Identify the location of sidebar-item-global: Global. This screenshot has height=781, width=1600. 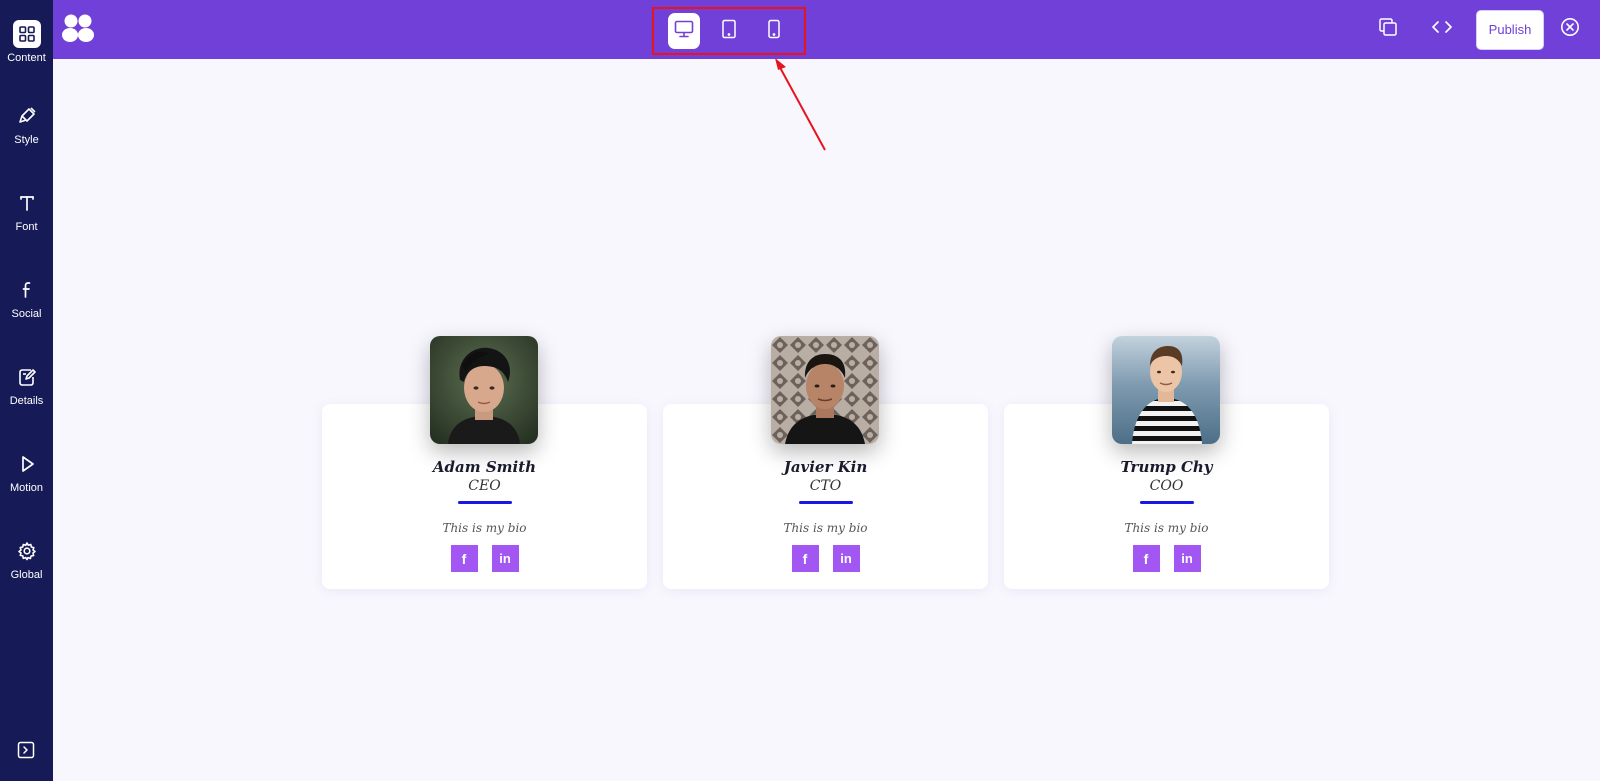
(26, 558).